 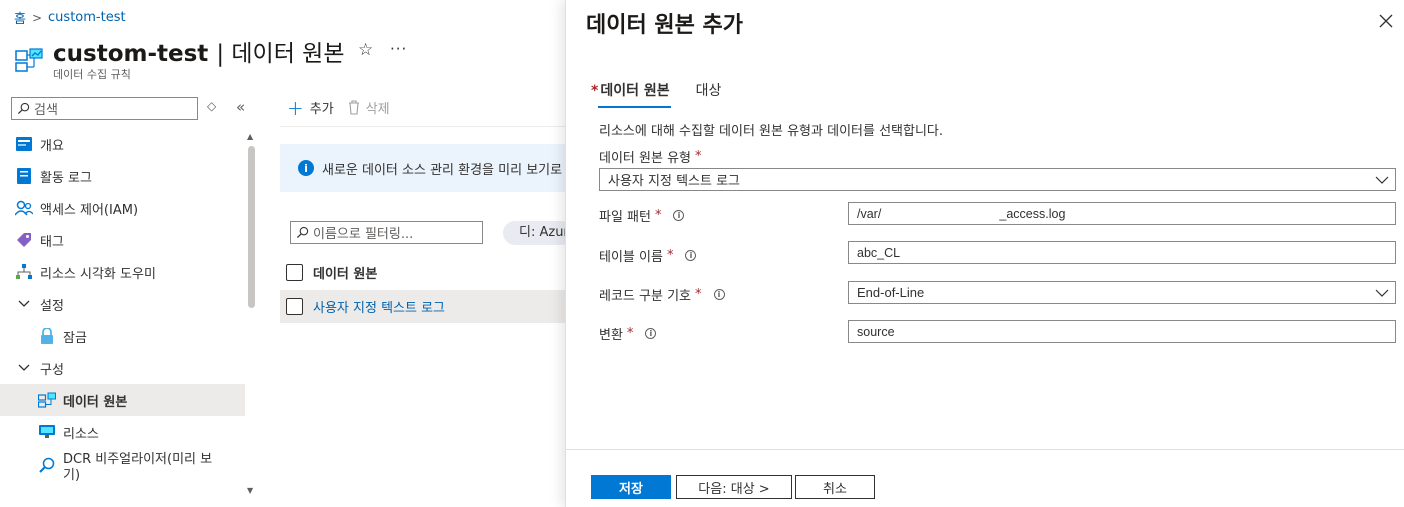 I want to click on info-banner: i 새로운 데이터 소스 관리 환경을 미리 보기로, so click(x=425, y=168).